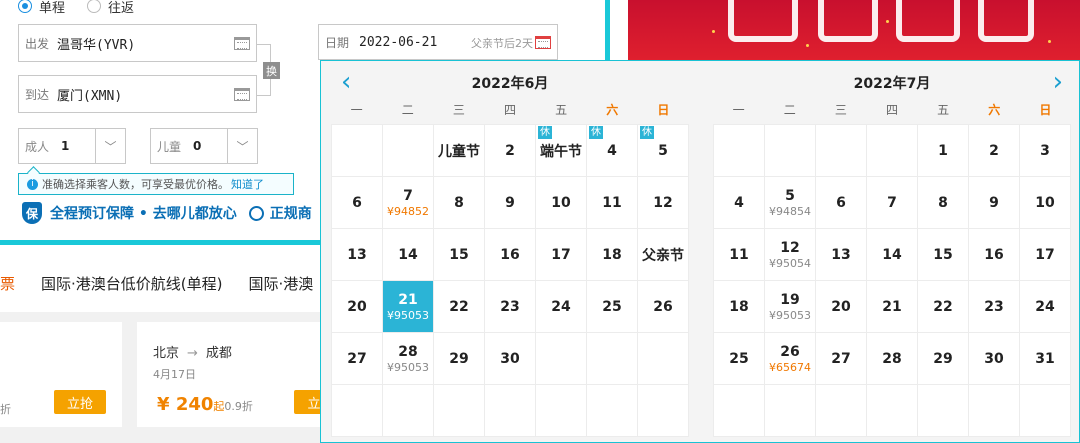 This screenshot has height=443, width=1080. I want to click on oneway-radio: 单程, so click(41, 8).